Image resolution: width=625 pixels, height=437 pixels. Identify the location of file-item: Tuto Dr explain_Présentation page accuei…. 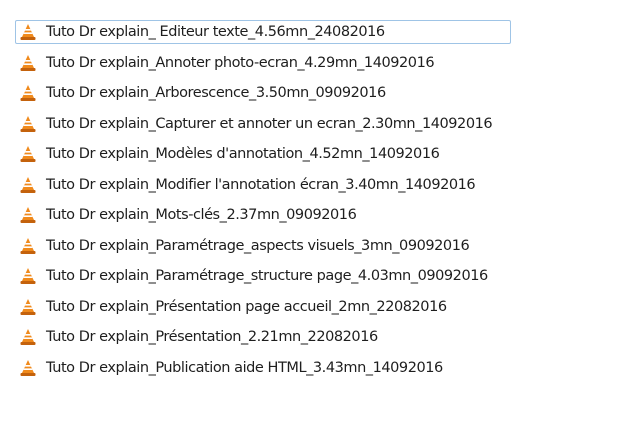
(318, 307).